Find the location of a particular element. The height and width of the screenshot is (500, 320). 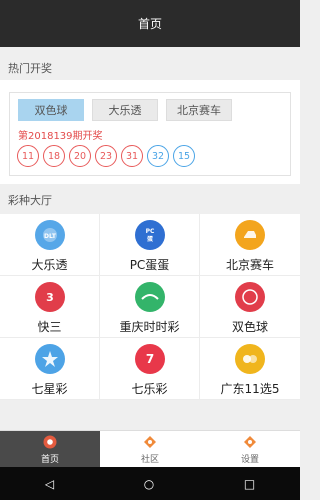

pc-egg-icon: PC 蛋 is located at coordinates (149, 235).